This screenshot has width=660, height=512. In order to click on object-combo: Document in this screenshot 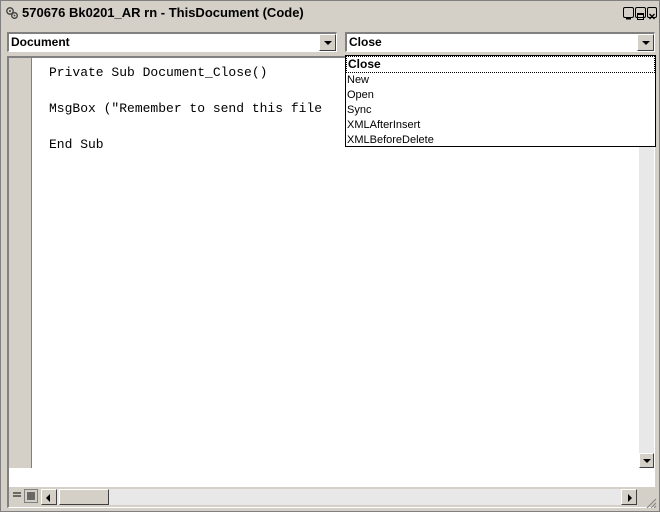, I will do `click(172, 42)`.